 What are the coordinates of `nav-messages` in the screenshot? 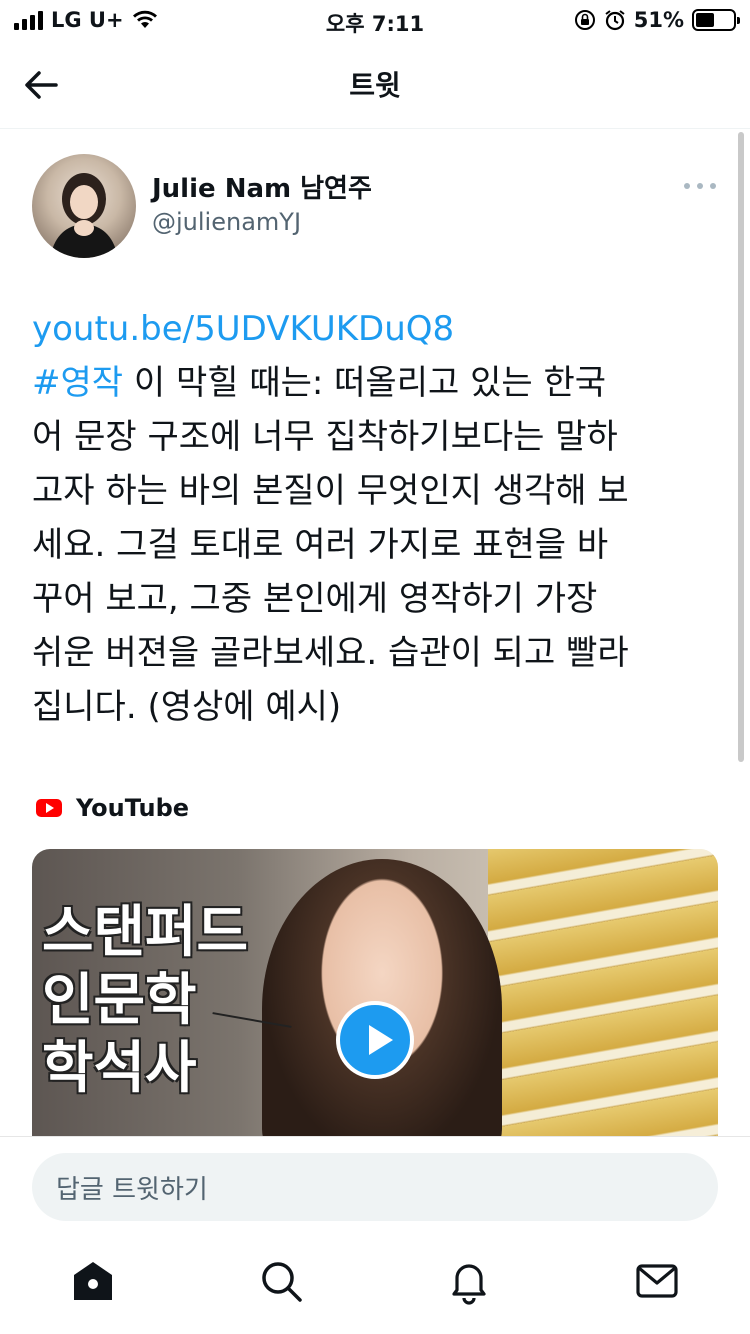 It's located at (657, 1281).